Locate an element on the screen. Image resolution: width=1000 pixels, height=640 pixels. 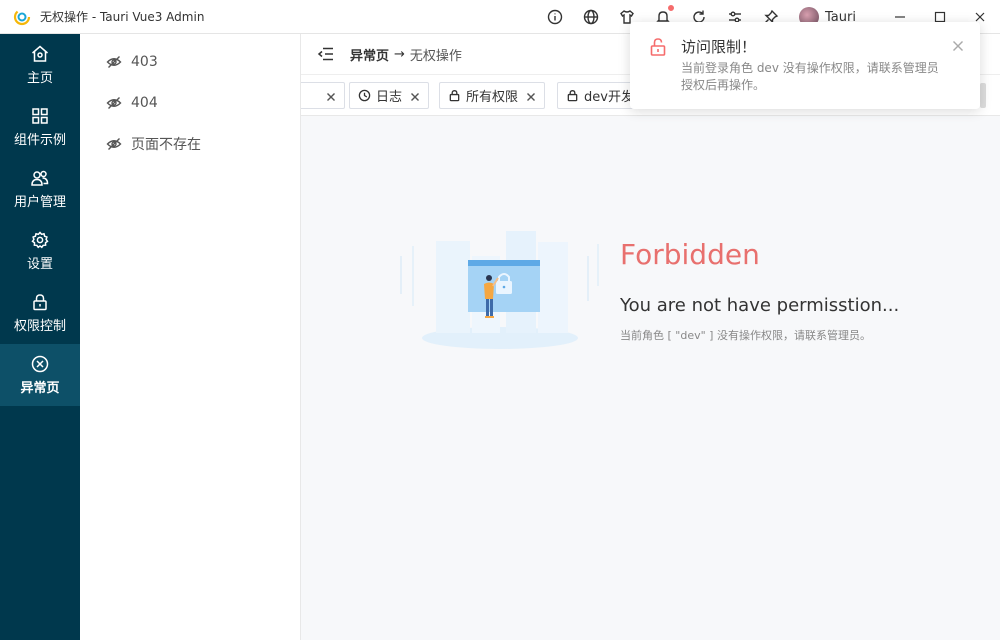
tab-logs: 日志 is located at coordinates (389, 95).